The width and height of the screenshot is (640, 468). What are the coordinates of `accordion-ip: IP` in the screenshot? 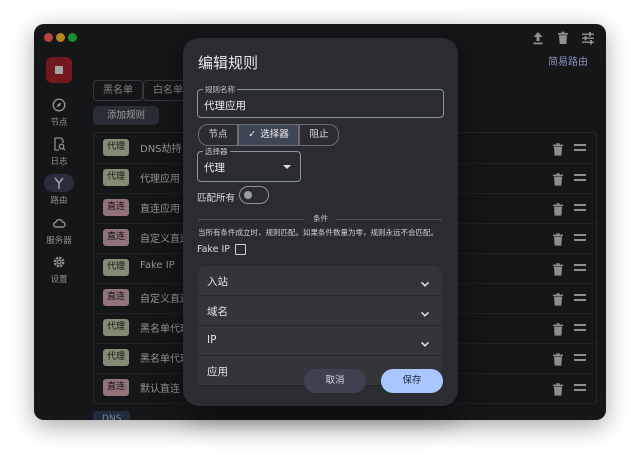 It's located at (320, 341).